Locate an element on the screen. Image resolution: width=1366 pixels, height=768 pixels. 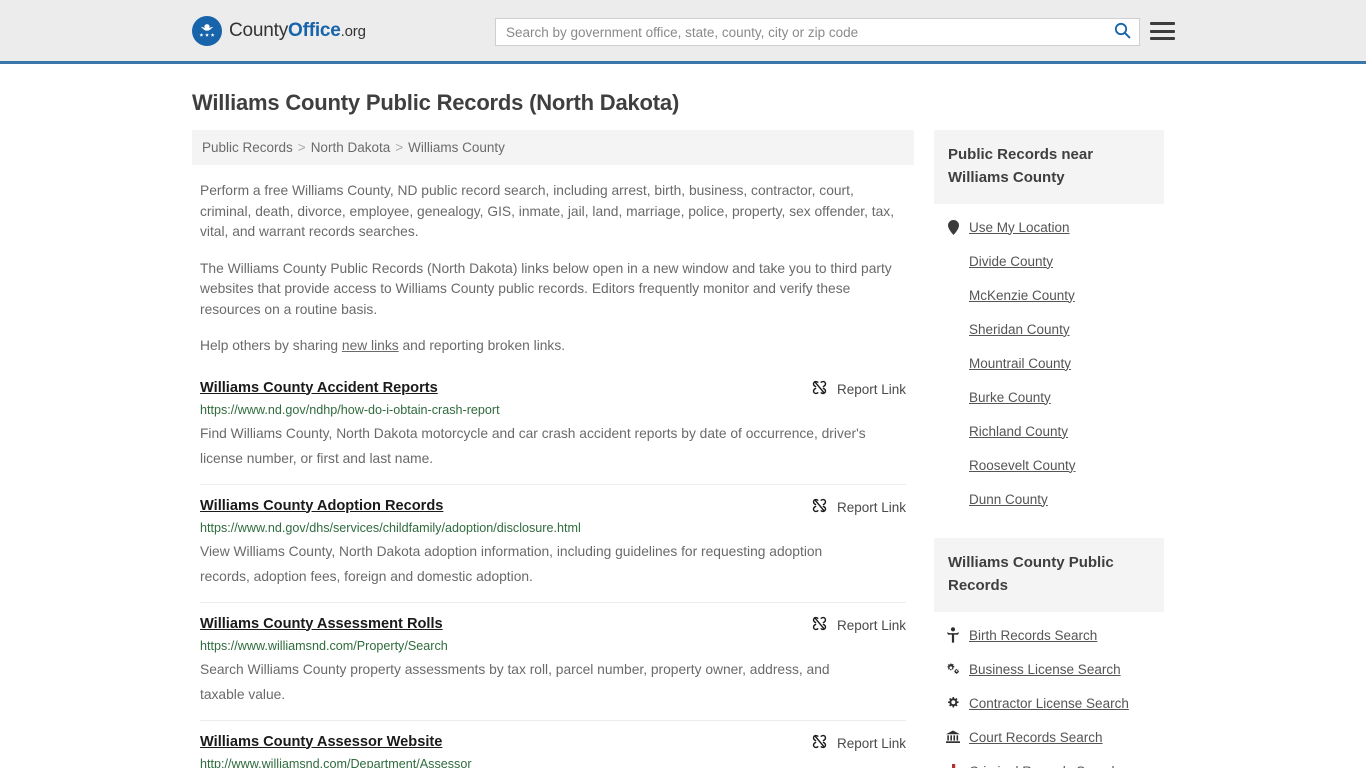
breadcrumb-item-0: Public Records is located at coordinates (247, 147).